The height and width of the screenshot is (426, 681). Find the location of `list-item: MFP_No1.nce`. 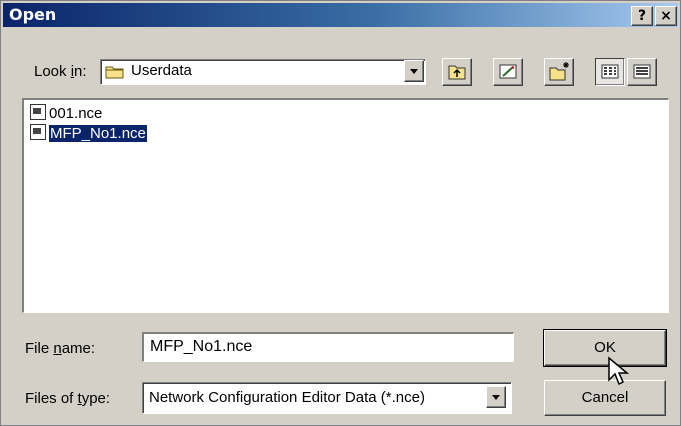

list-item: MFP_No1.nce is located at coordinates (89, 133).